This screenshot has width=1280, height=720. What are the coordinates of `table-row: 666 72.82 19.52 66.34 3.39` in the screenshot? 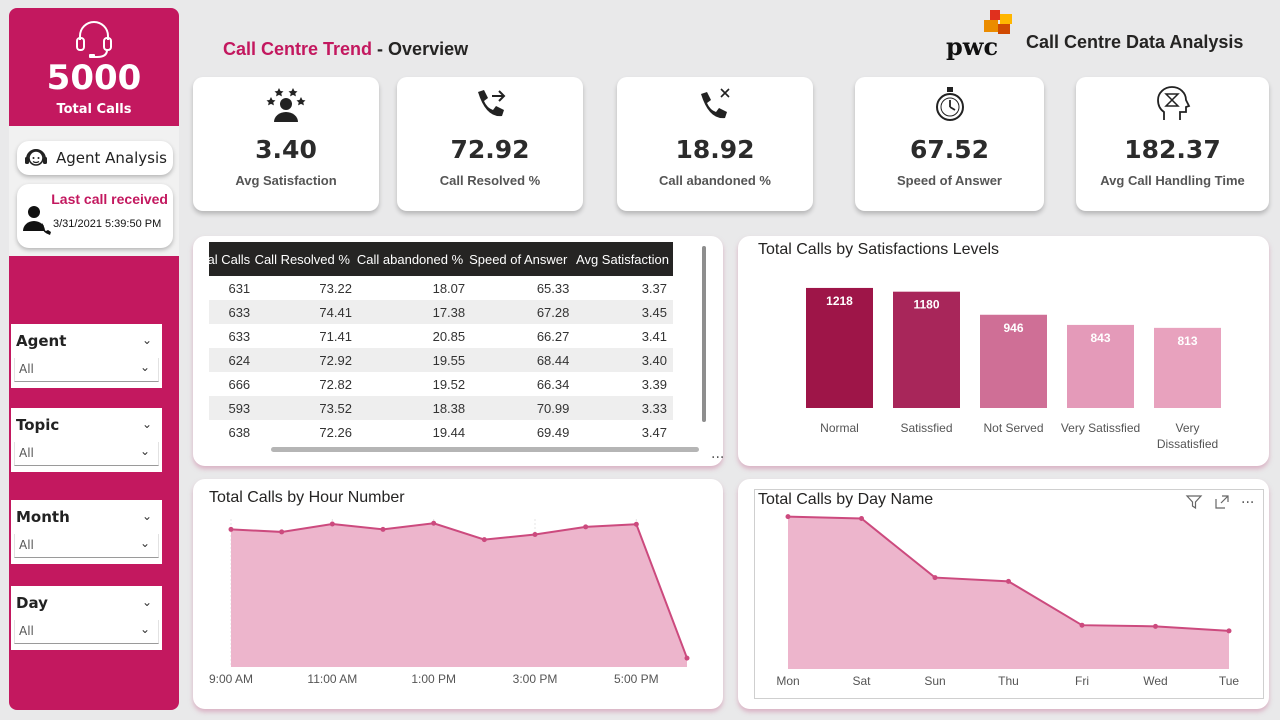 It's located at (441, 384).